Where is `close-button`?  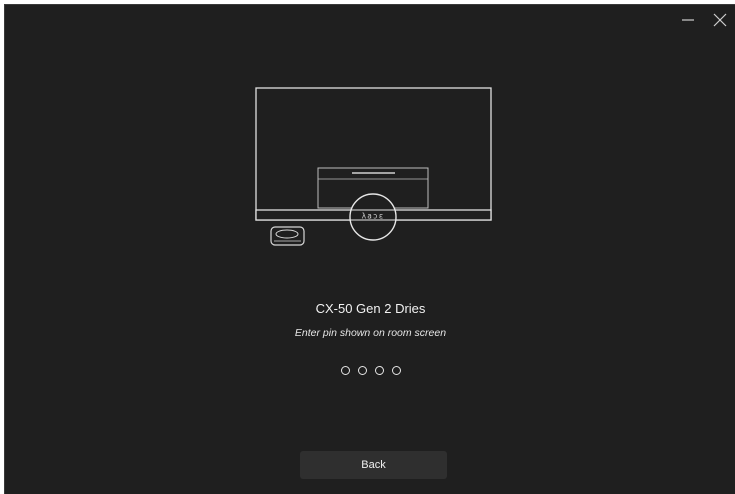
close-button is located at coordinates (720, 20).